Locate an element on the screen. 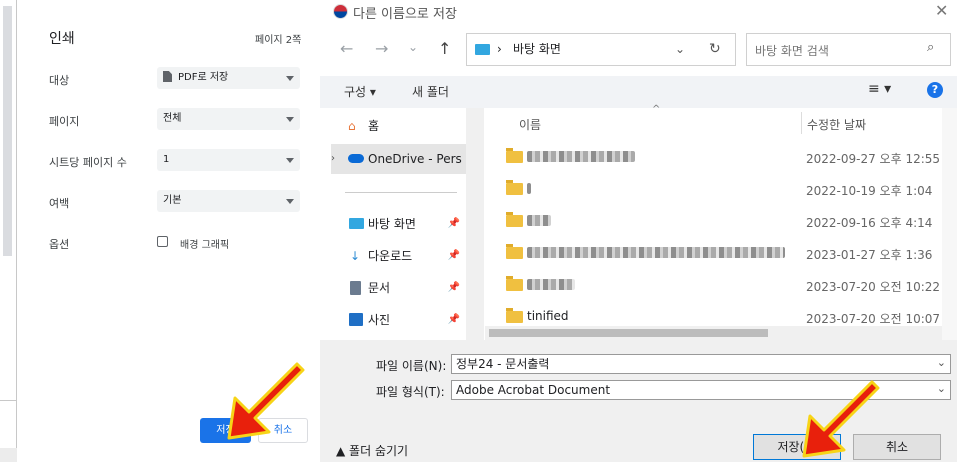  margins-value: 기본 is located at coordinates (172, 200).